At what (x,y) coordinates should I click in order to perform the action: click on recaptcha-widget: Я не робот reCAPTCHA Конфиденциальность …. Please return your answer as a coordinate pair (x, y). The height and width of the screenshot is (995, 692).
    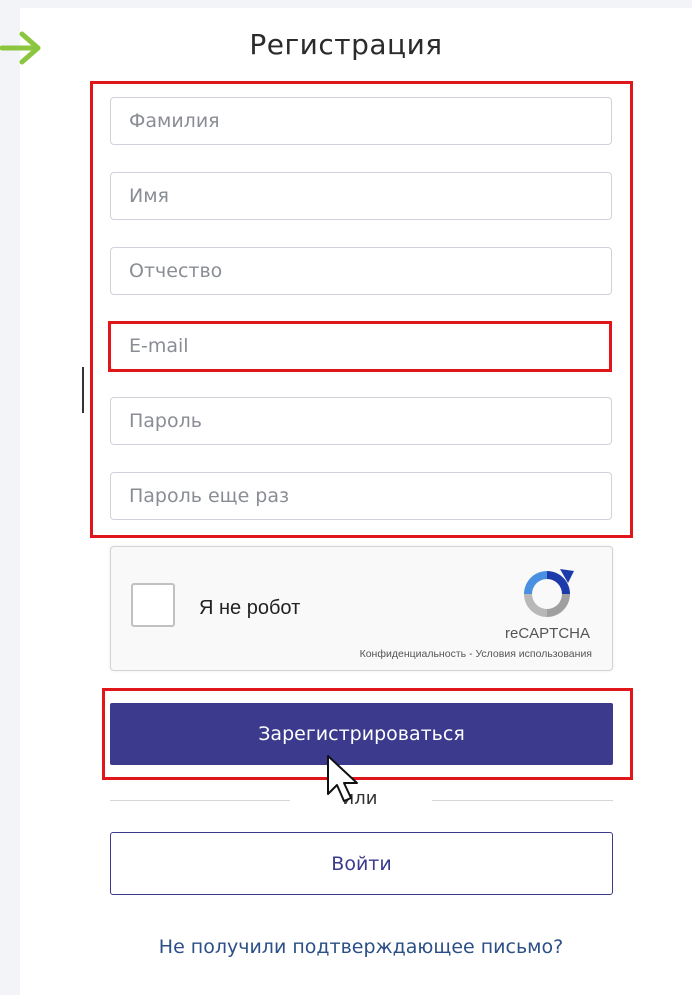
    Looking at the image, I should click on (361, 608).